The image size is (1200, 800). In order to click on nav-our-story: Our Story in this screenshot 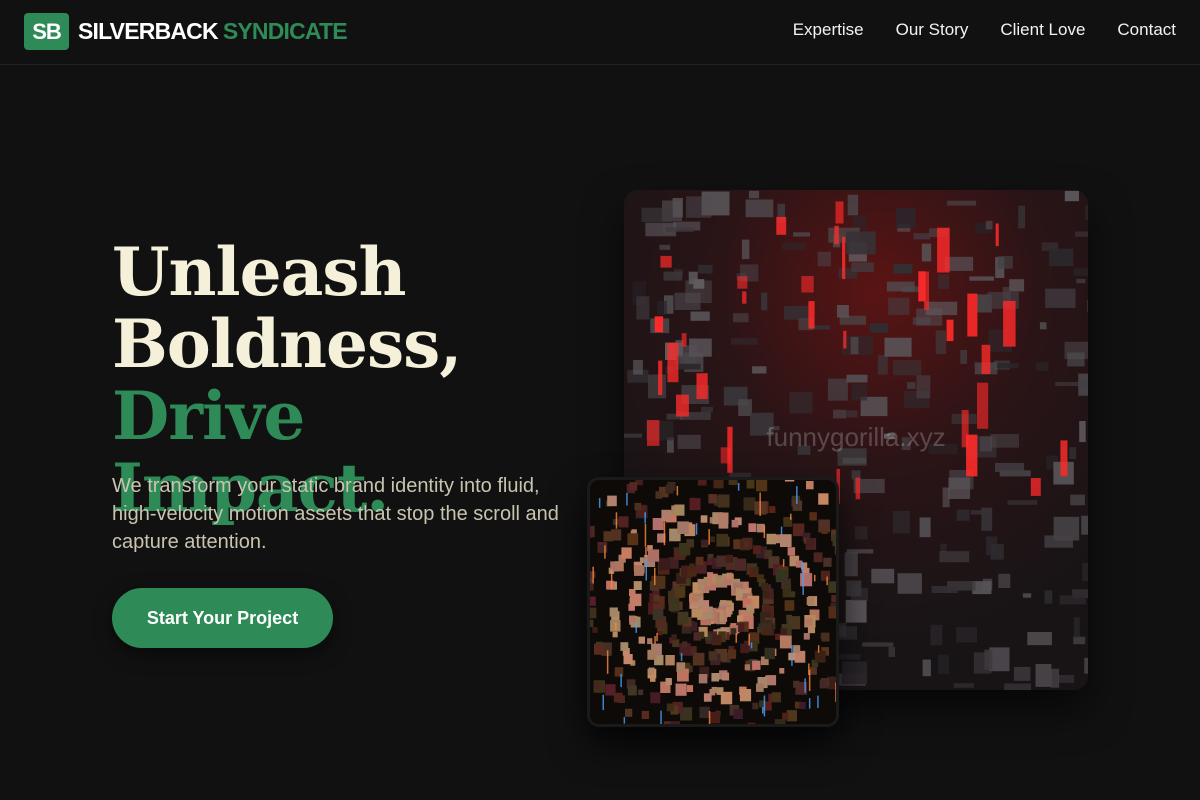, I will do `click(932, 30)`.